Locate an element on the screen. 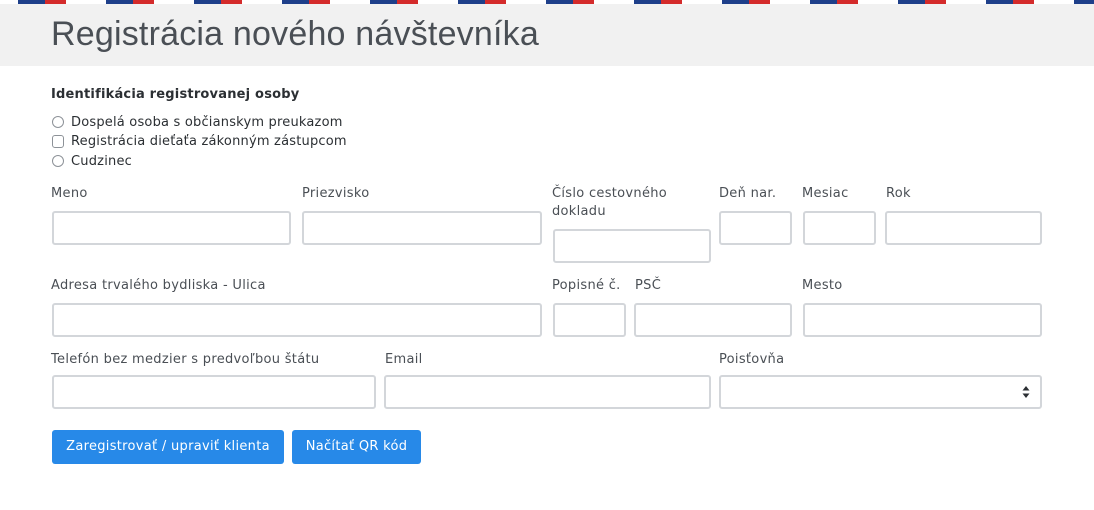 The height and width of the screenshot is (510, 1094). register-client-button: Zaregistrovať / upraviť klienta is located at coordinates (168, 447).